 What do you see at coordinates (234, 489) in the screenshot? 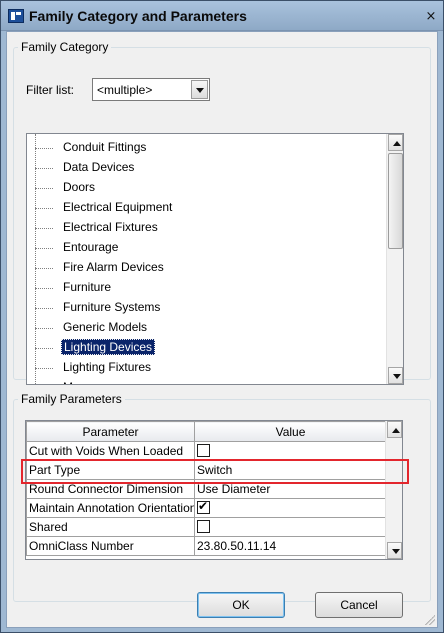
I see `parameter-value-text: Use Diameter` at bounding box center [234, 489].